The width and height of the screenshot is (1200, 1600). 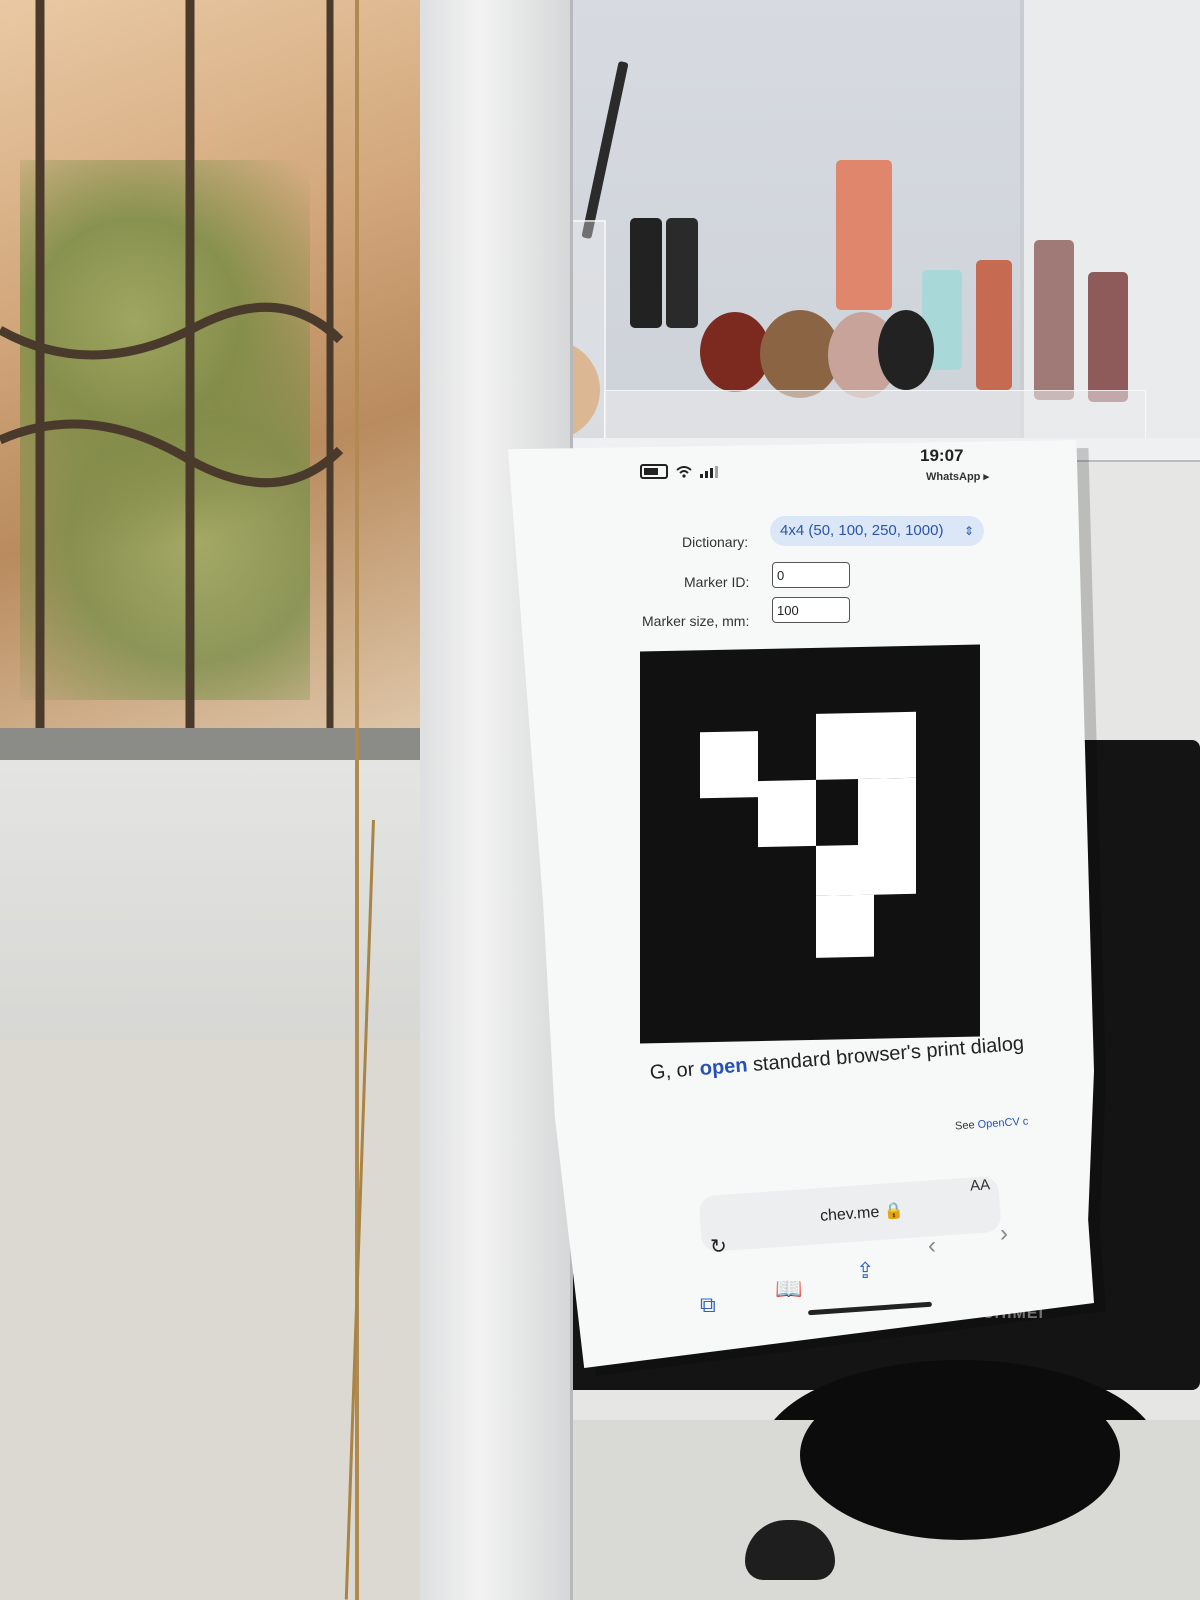 I want to click on instruction-prefix: G, or, so click(x=675, y=1071).